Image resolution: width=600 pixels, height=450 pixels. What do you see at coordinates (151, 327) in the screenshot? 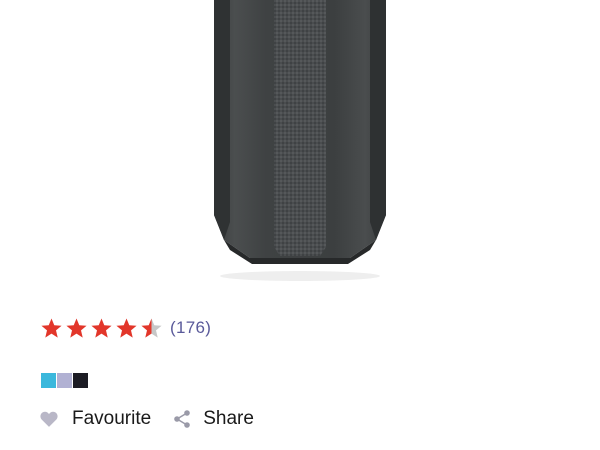
I see `star-half-icon` at bounding box center [151, 327].